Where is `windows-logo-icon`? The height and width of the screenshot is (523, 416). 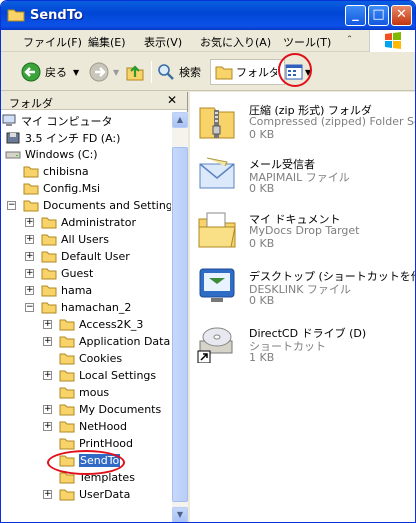 windows-logo-icon is located at coordinates (392, 41).